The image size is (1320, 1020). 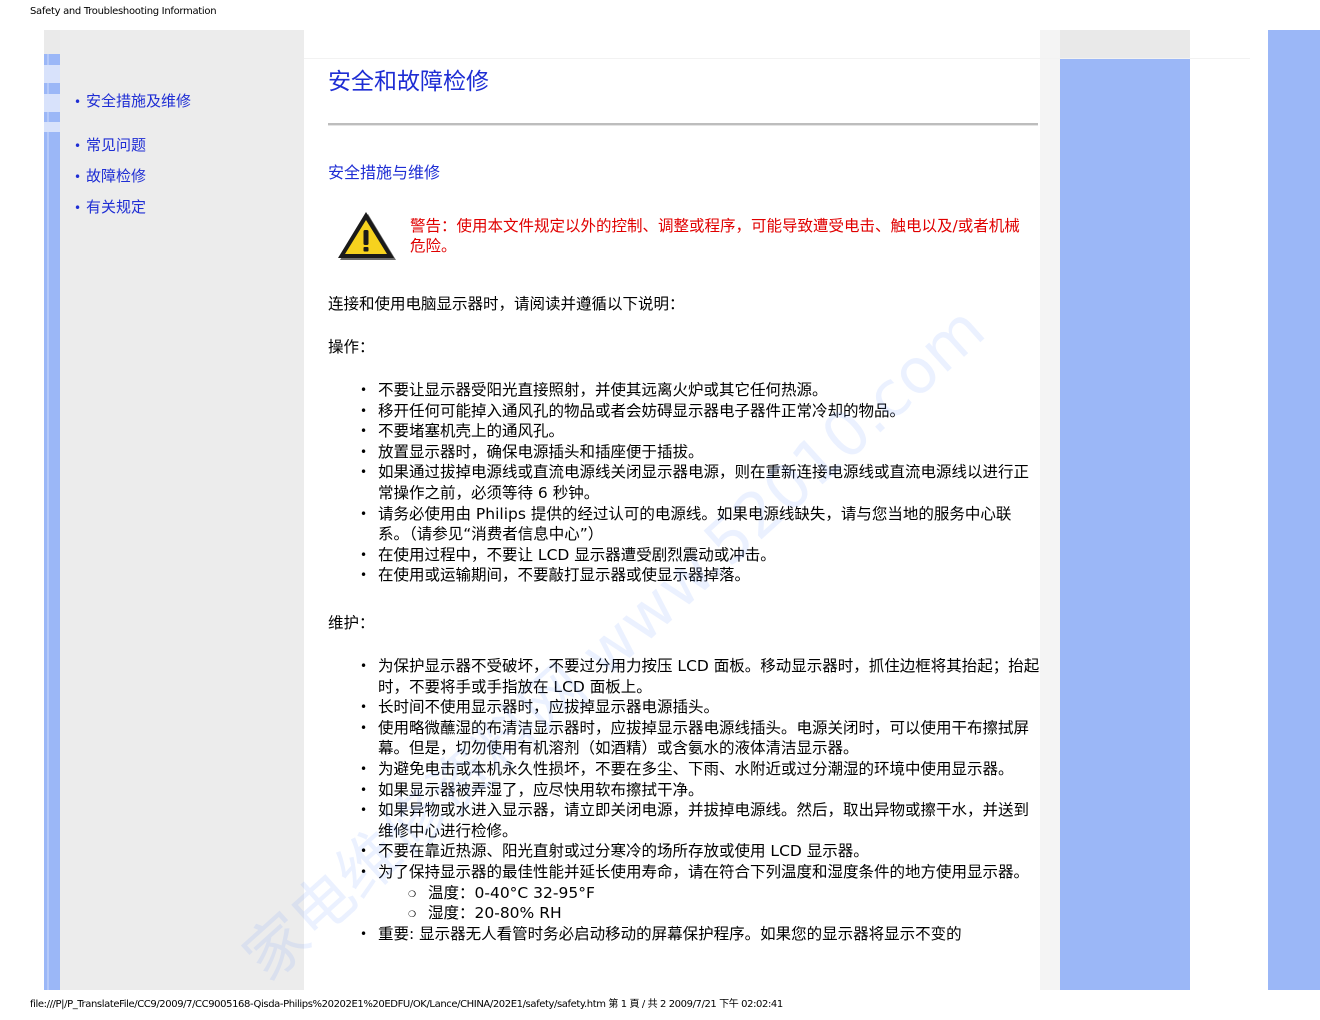 What do you see at coordinates (351, 347) in the screenshot?
I see `operation-heading: 操作：` at bounding box center [351, 347].